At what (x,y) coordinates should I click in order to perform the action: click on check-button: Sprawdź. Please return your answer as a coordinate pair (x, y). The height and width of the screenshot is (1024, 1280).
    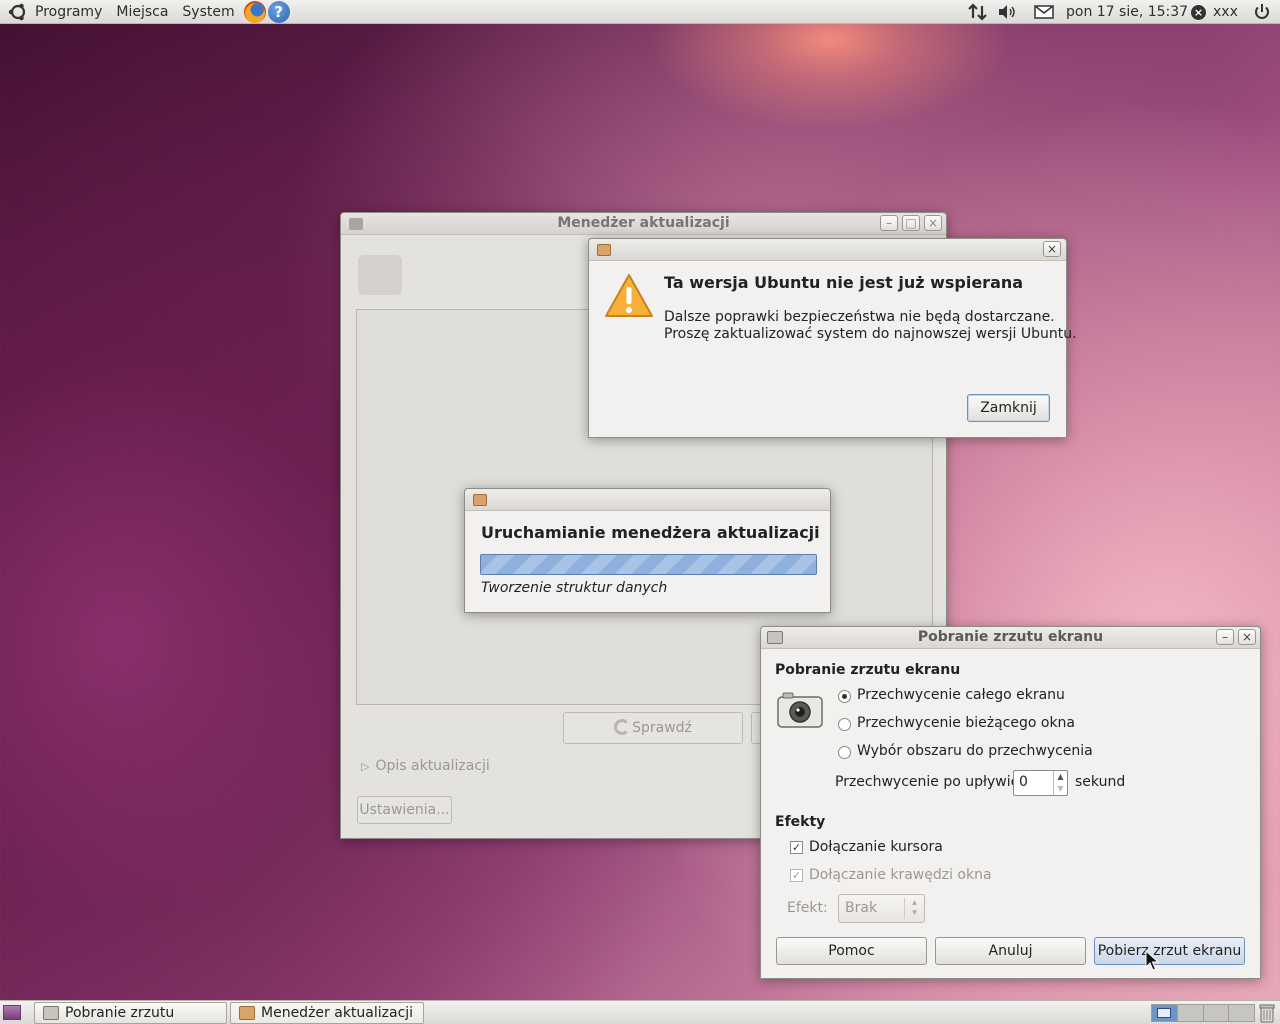
    Looking at the image, I should click on (653, 728).